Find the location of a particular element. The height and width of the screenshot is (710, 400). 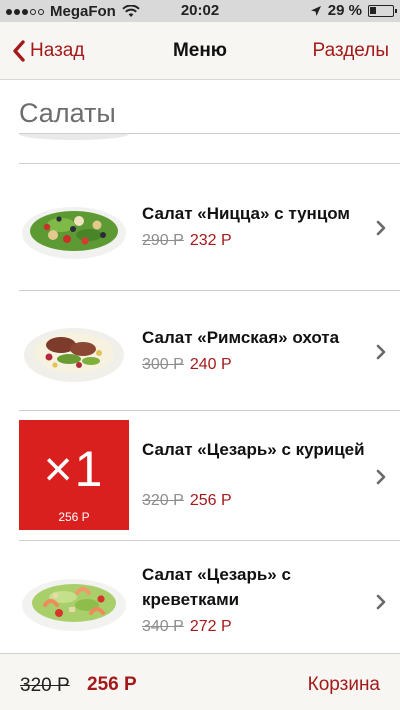

back-button: Назад is located at coordinates (48, 51).